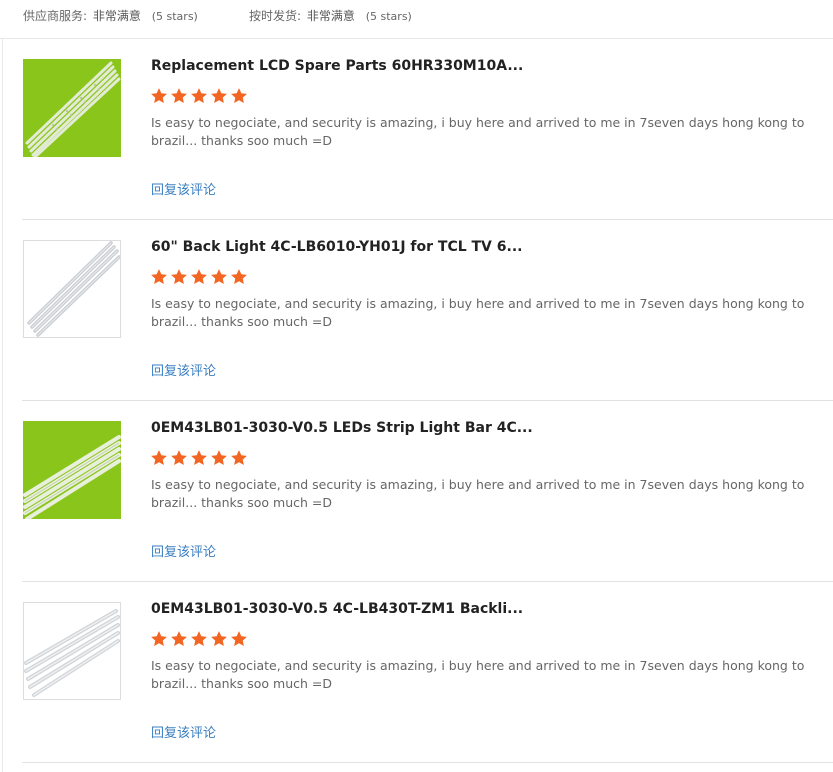 The height and width of the screenshot is (772, 833). What do you see at coordinates (388, 16) in the screenshot?
I see `on-time-shipping-stars: (5 stars)` at bounding box center [388, 16].